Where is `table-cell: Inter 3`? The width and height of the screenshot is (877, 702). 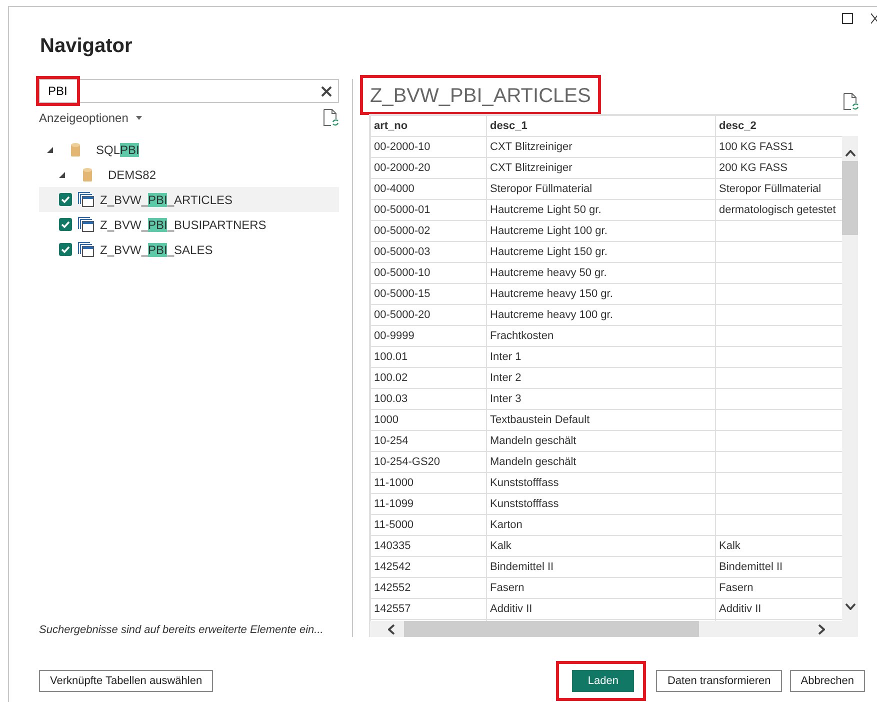
table-cell: Inter 3 is located at coordinates (601, 399).